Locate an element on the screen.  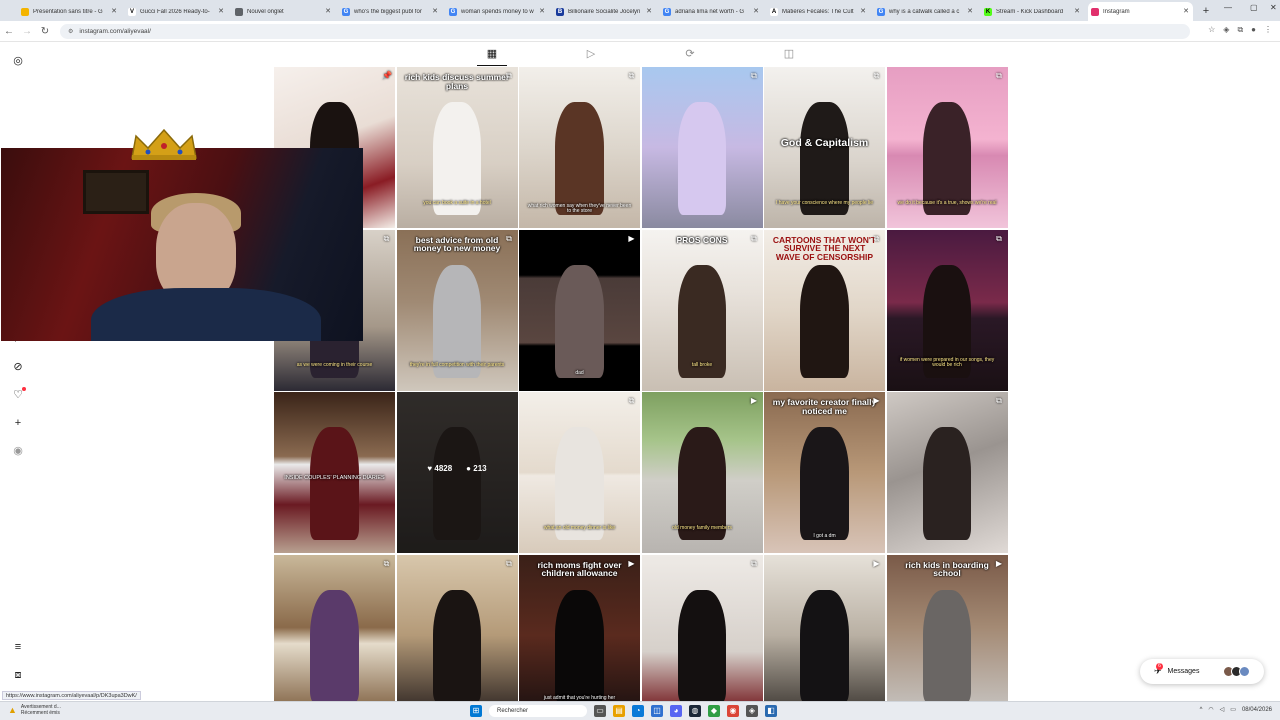
windows-start-icon: ⊞ is located at coordinates (476, 711).